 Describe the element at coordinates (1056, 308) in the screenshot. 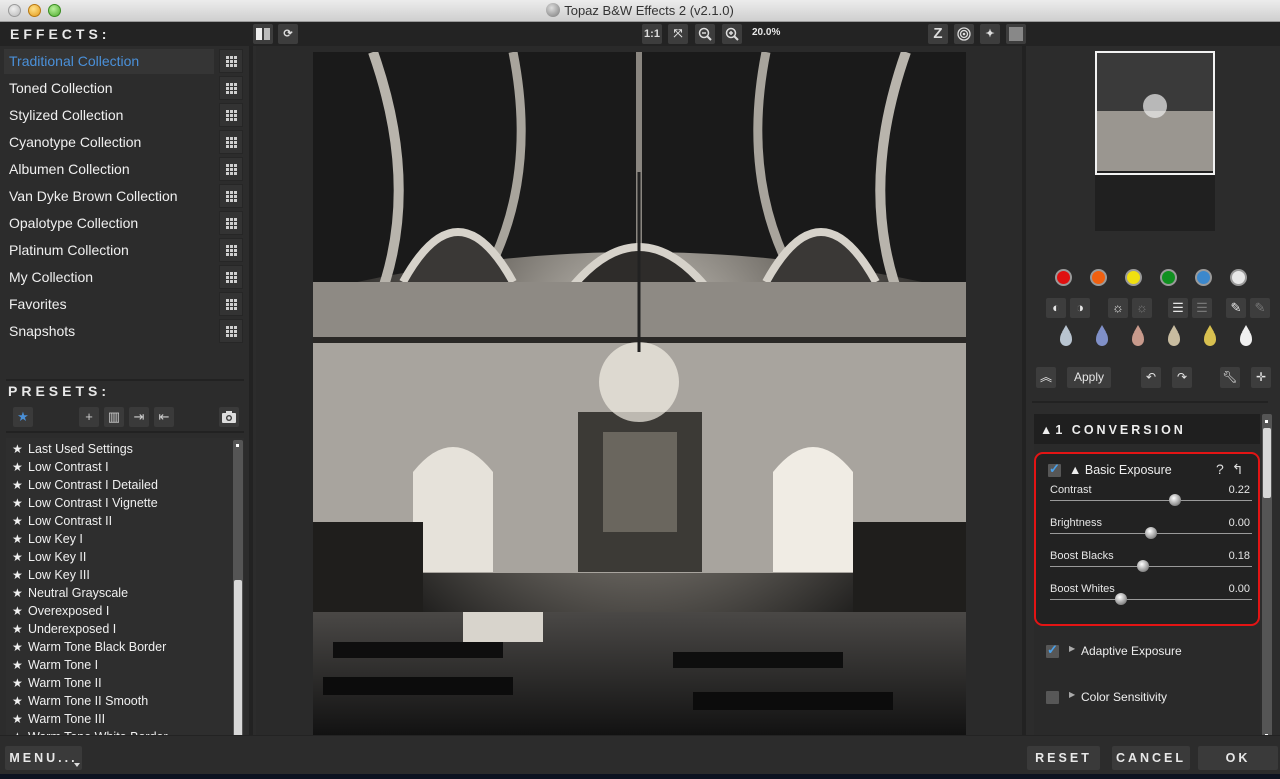

I see `burn-button: ◐` at that location.